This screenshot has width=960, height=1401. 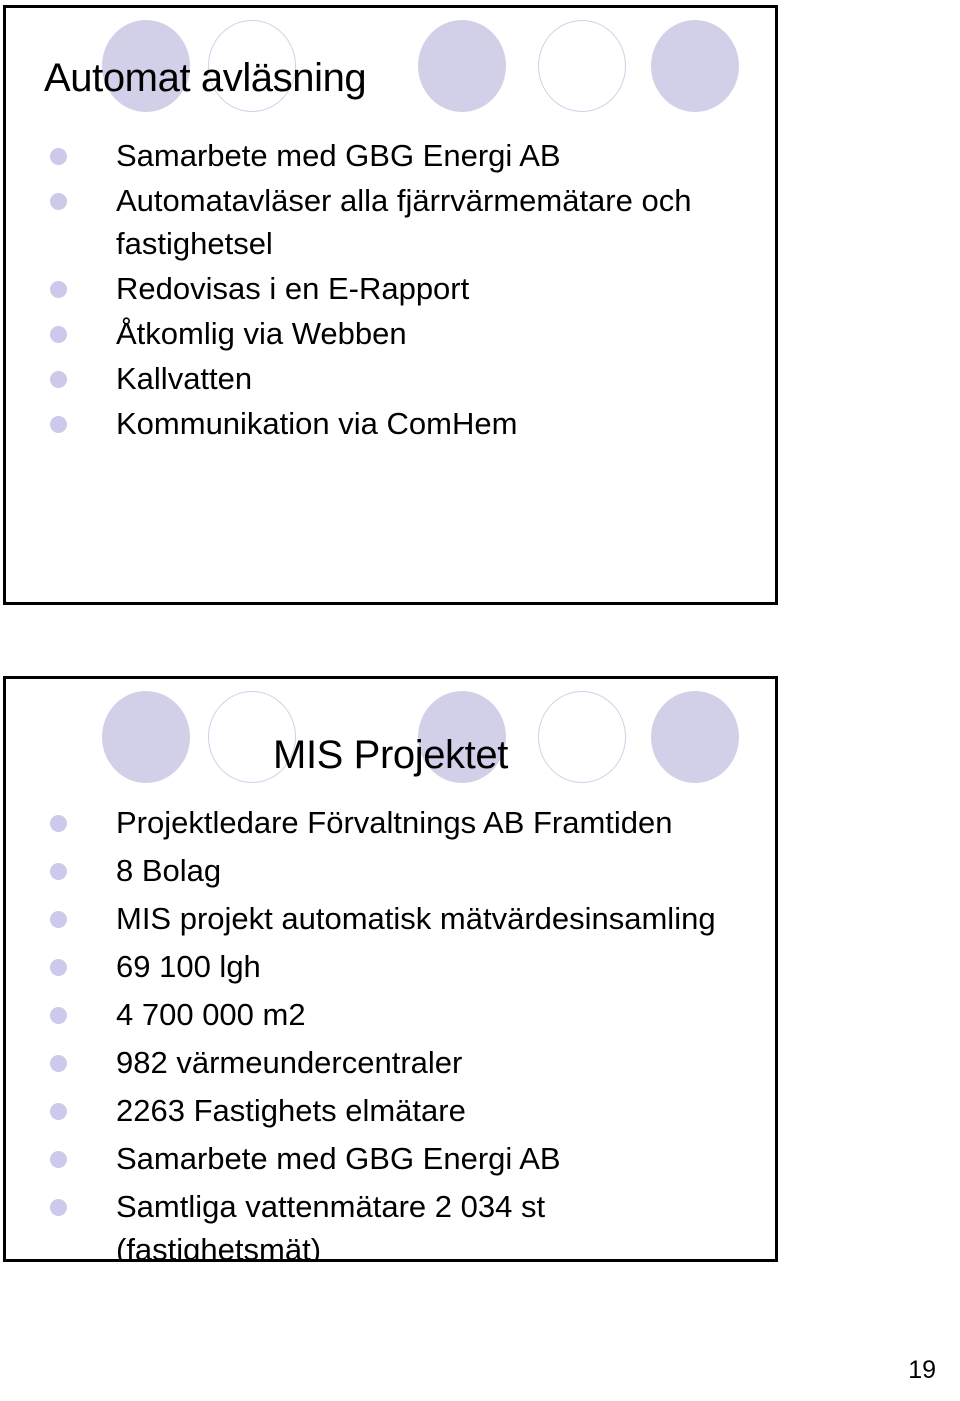 I want to click on slide-1-decoration-band: Automat avläsning, so click(x=390, y=60).